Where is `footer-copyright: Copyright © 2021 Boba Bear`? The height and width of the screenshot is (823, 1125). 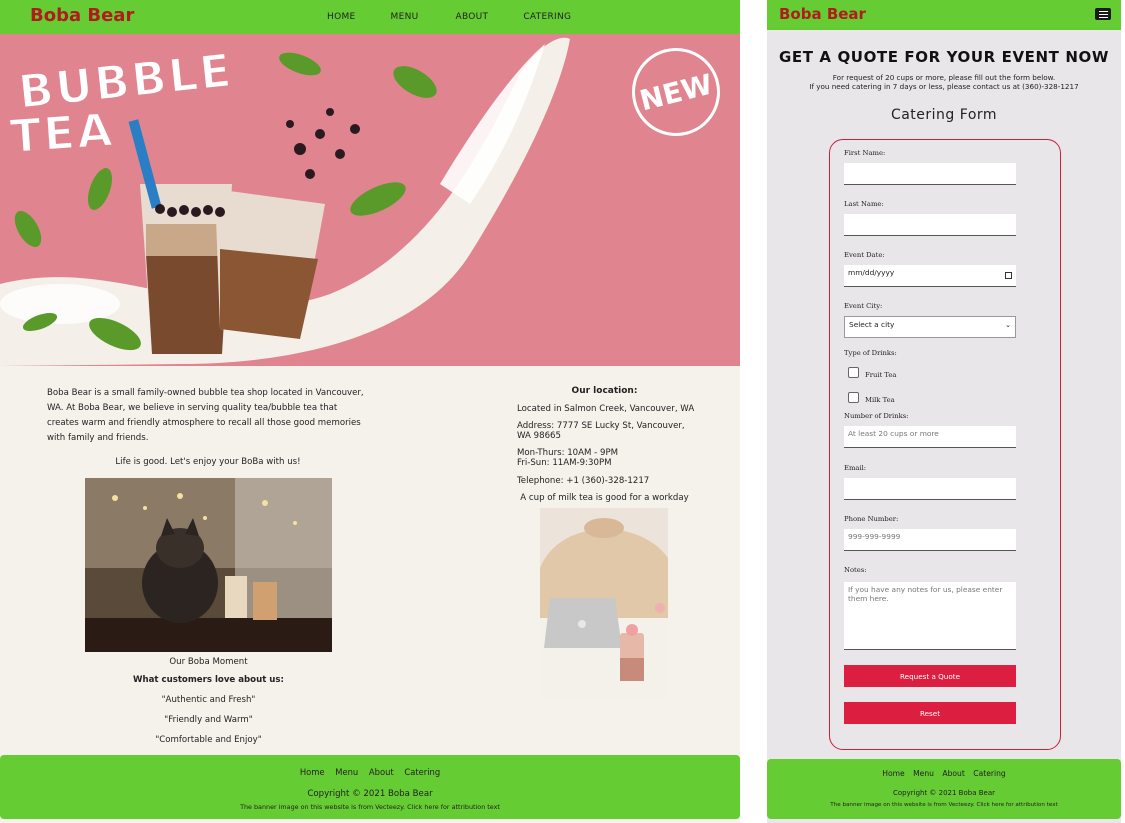 footer-copyright: Copyright © 2021 Boba Bear is located at coordinates (370, 794).